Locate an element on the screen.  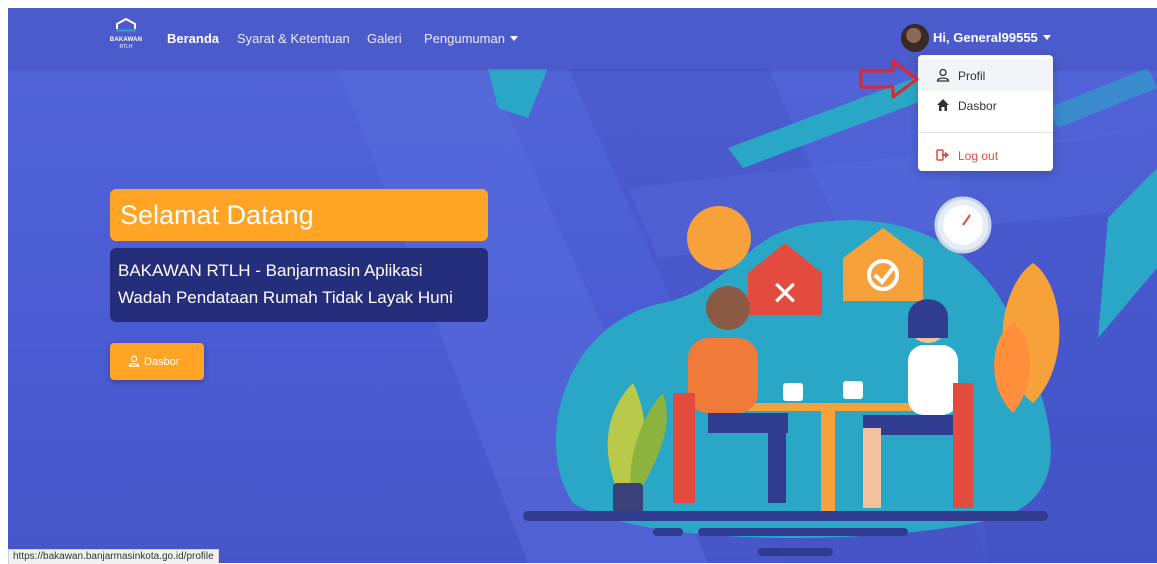
hero-title: Selamat Datang is located at coordinates (299, 215).